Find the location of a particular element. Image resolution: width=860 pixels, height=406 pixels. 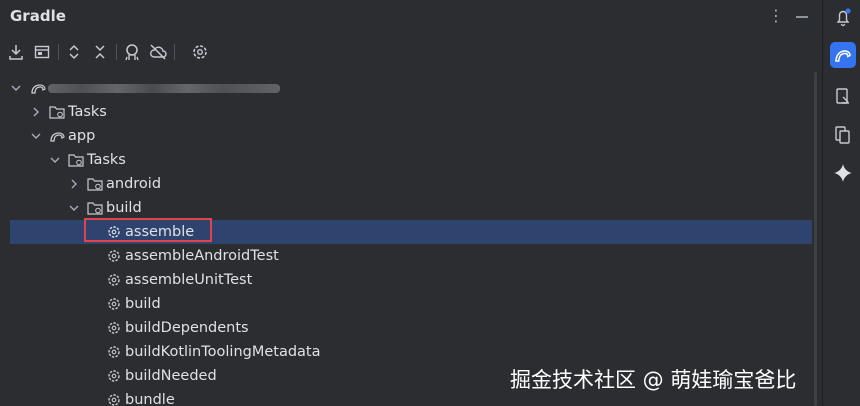

analyze-dependencies-icon is located at coordinates (132, 52).